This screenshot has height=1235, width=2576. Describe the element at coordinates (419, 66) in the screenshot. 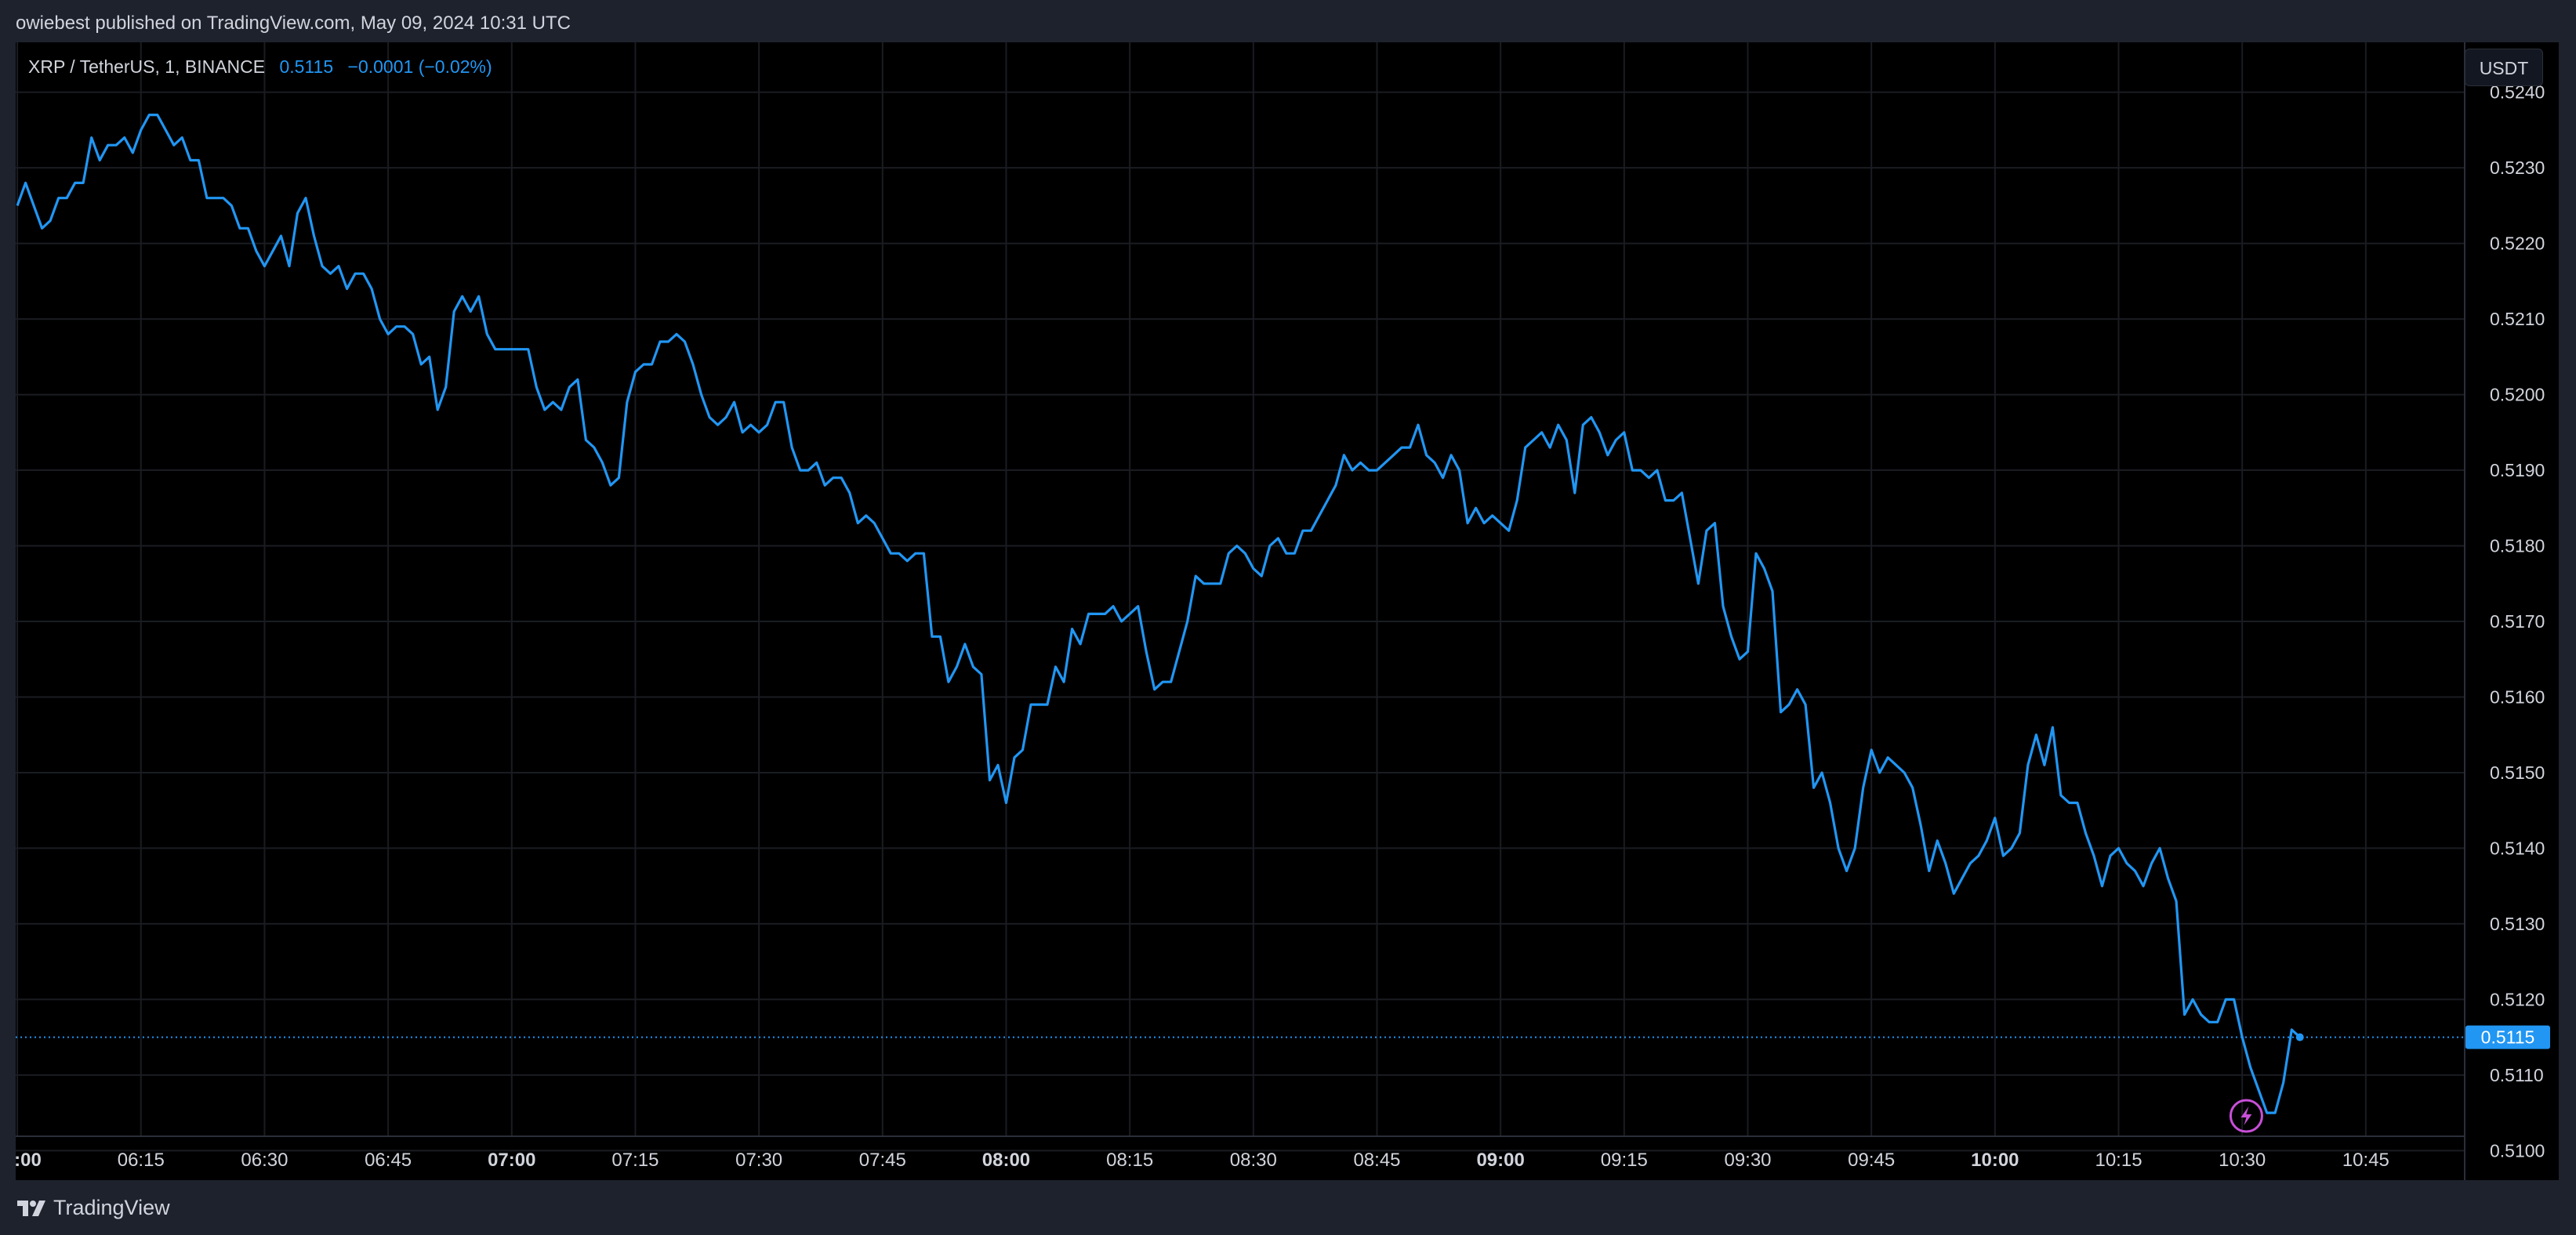

I see `legend-change: −0.0001 (−0.02%)` at that location.